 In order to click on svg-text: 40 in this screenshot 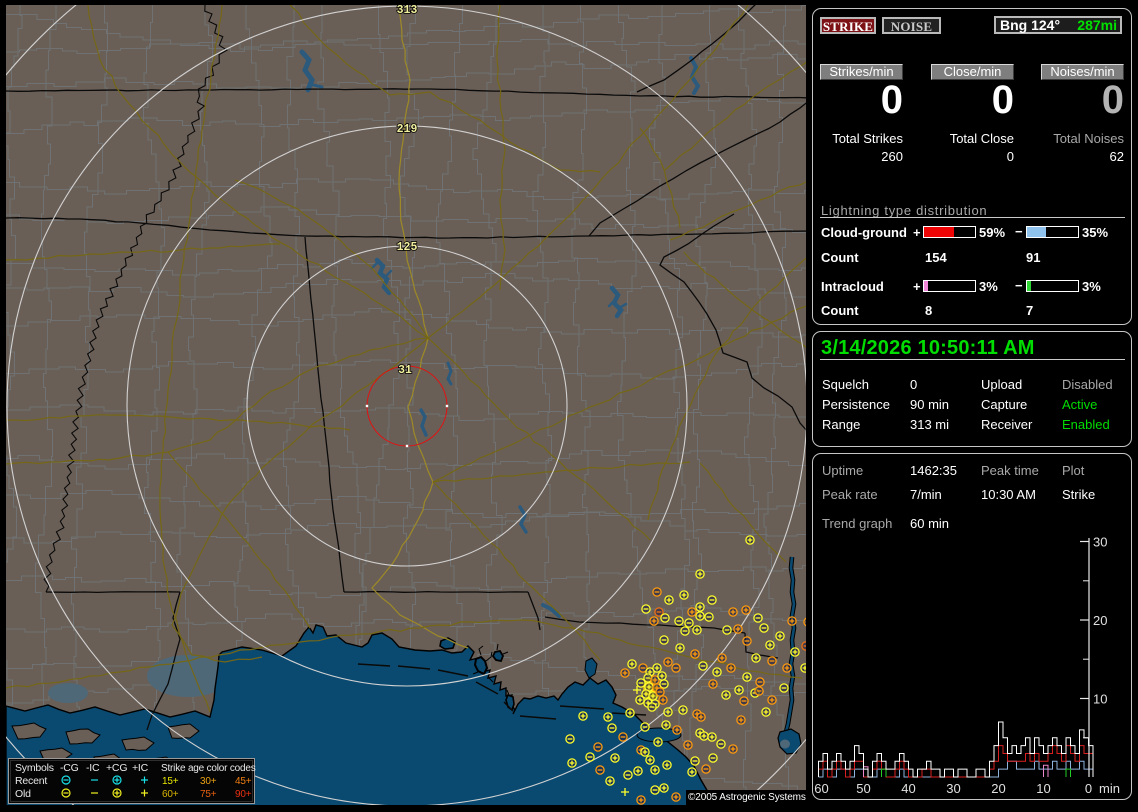, I will do `click(908, 788)`.